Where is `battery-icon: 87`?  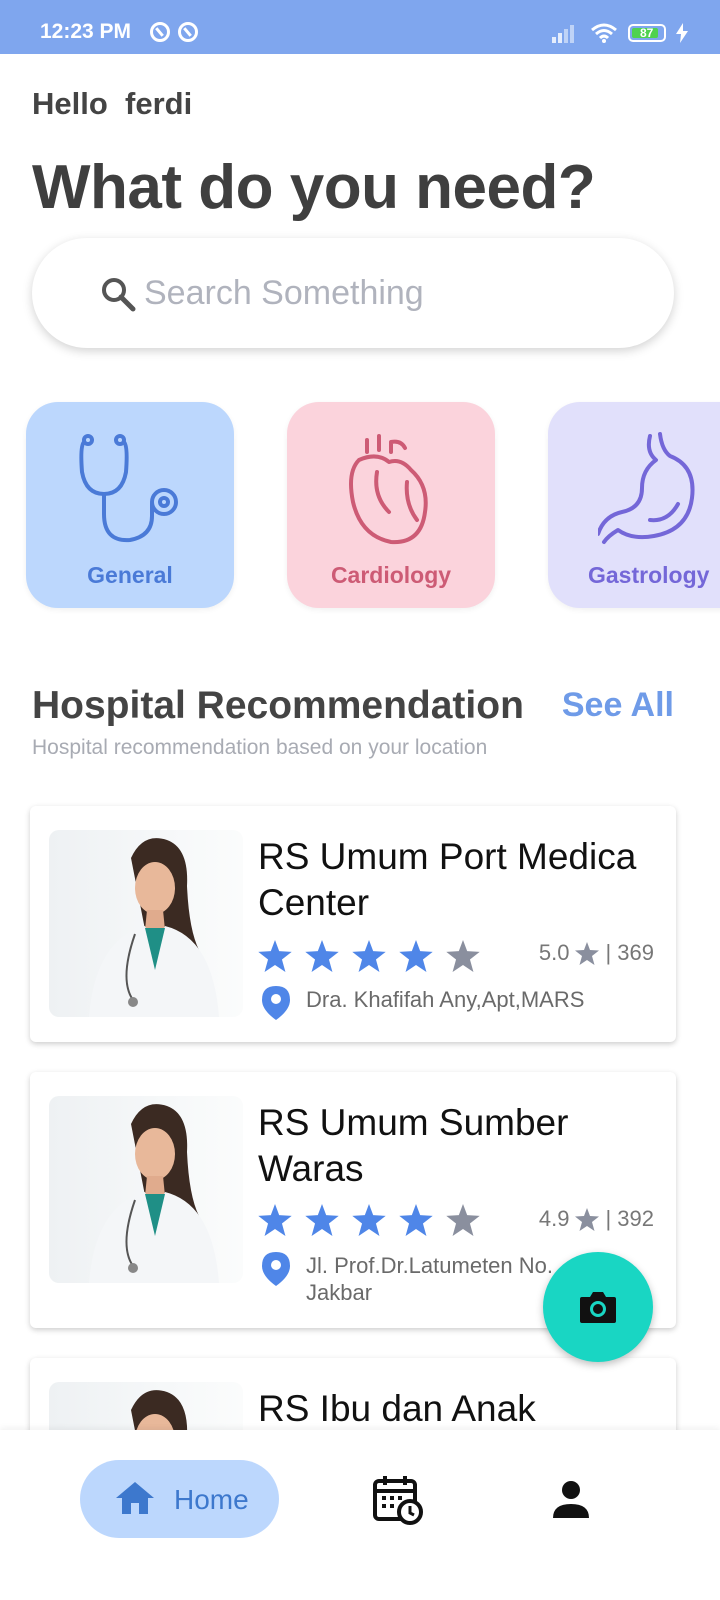 battery-icon: 87 is located at coordinates (647, 33).